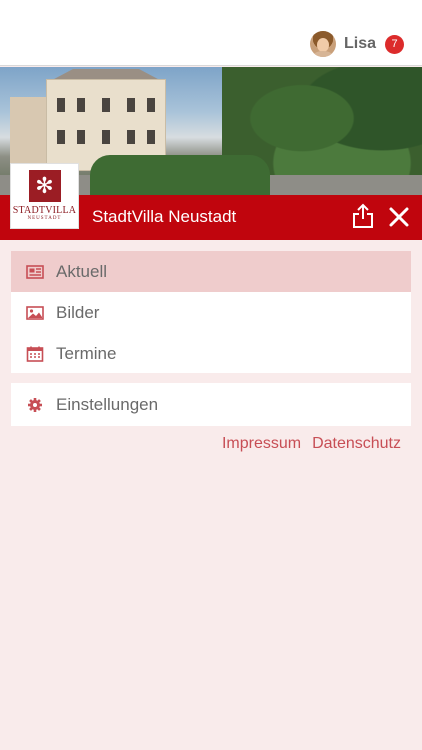 This screenshot has width=422, height=750. Describe the element at coordinates (35, 354) in the screenshot. I see `calendar-icon` at that location.